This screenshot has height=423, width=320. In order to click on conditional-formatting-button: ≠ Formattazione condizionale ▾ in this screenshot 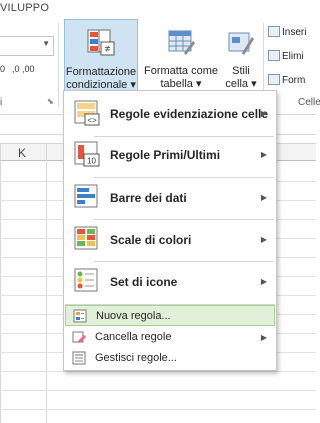, I will do `click(101, 58)`.